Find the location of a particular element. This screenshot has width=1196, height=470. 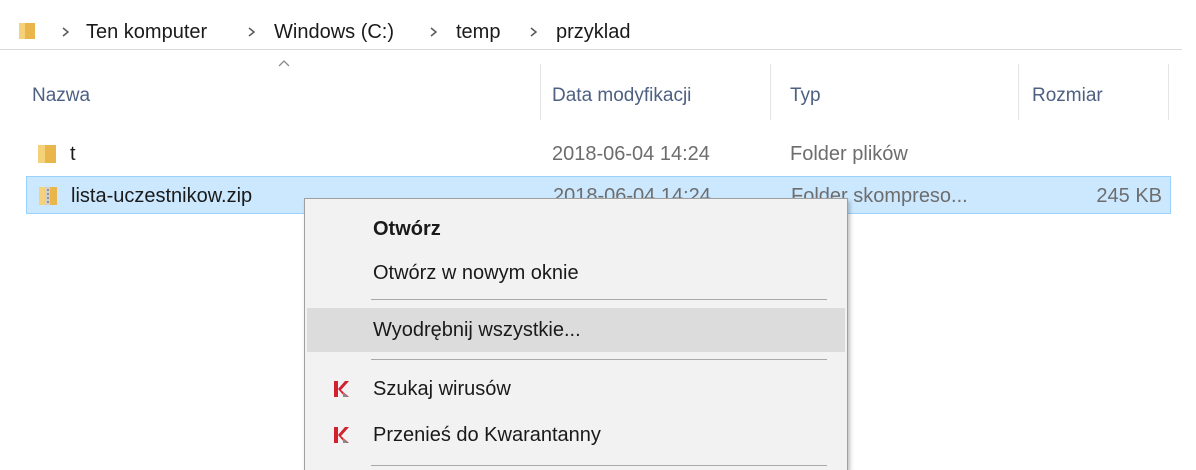

menu-item-quarantine: Przenieś do Kwarantanny is located at coordinates (576, 435).